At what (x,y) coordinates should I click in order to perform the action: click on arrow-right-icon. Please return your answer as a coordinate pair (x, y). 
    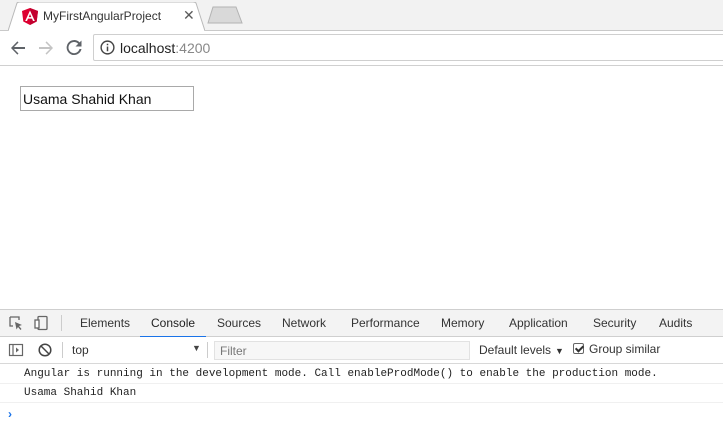
    Looking at the image, I should click on (46, 48).